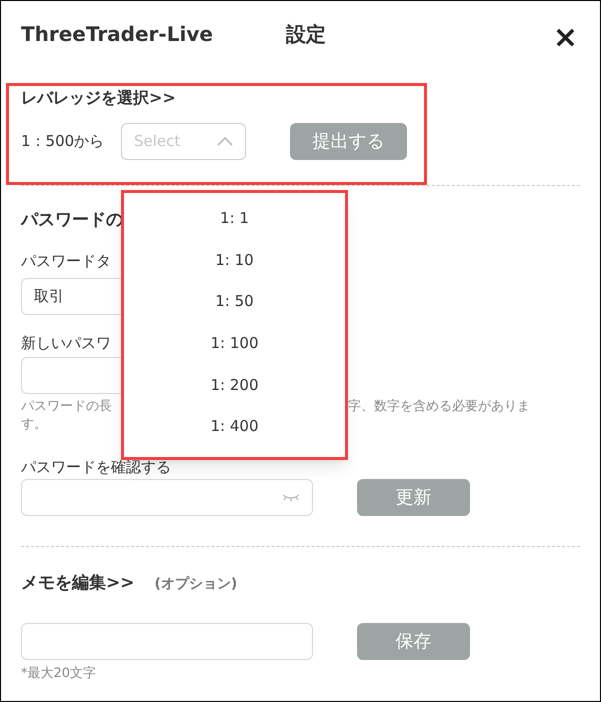 The image size is (601, 702). Describe the element at coordinates (234, 395) in the screenshot. I see `dropdown-option: 1: 200` at that location.